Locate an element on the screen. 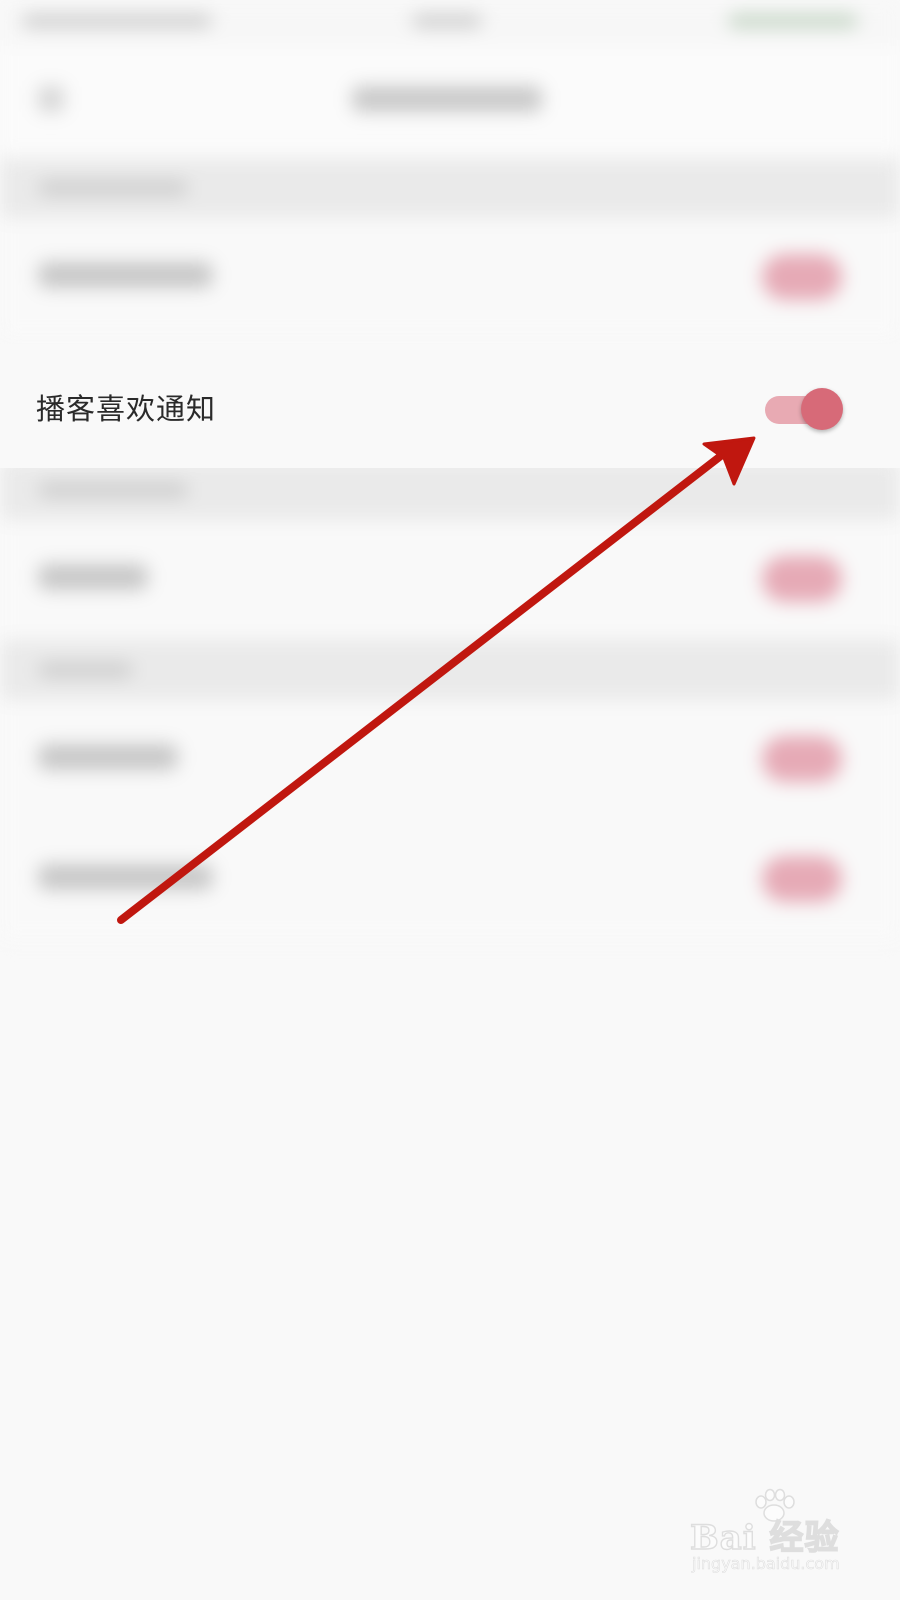 The height and width of the screenshot is (1600, 900). status-bar-battery is located at coordinates (793, 21).